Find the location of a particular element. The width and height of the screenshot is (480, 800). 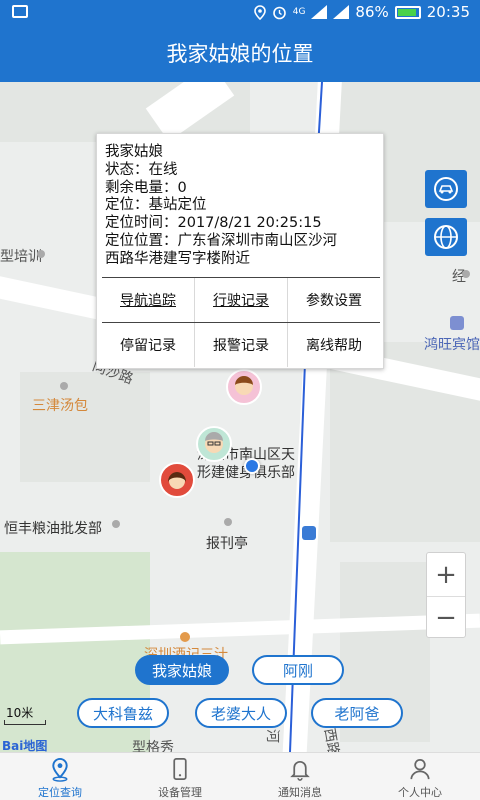

battery-icon is located at coordinates (407, 12).